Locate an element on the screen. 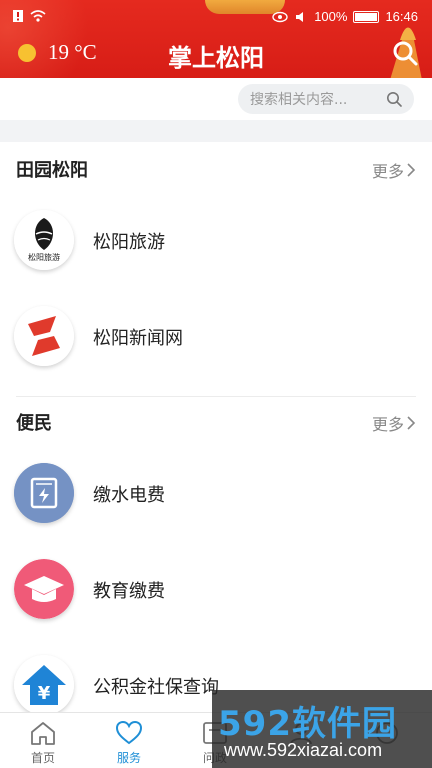 The width and height of the screenshot is (432, 768). item-label: 教育缴费 is located at coordinates (129, 591).